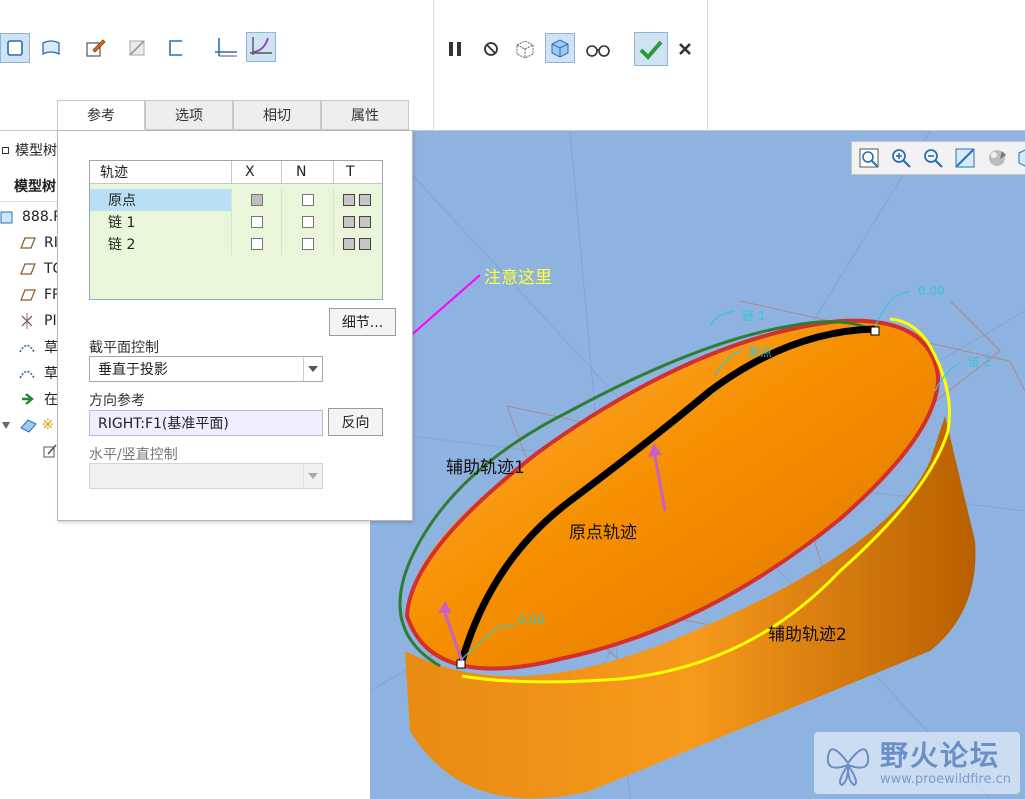 The width and height of the screenshot is (1025, 799). Describe the element at coordinates (707, 65) in the screenshot. I see `toolbar-divider` at that location.